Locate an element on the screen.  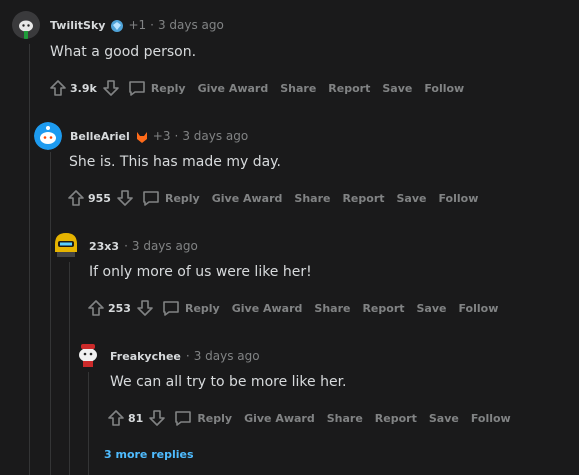
comment-text: She is. This has made my day. is located at coordinates (175, 162).